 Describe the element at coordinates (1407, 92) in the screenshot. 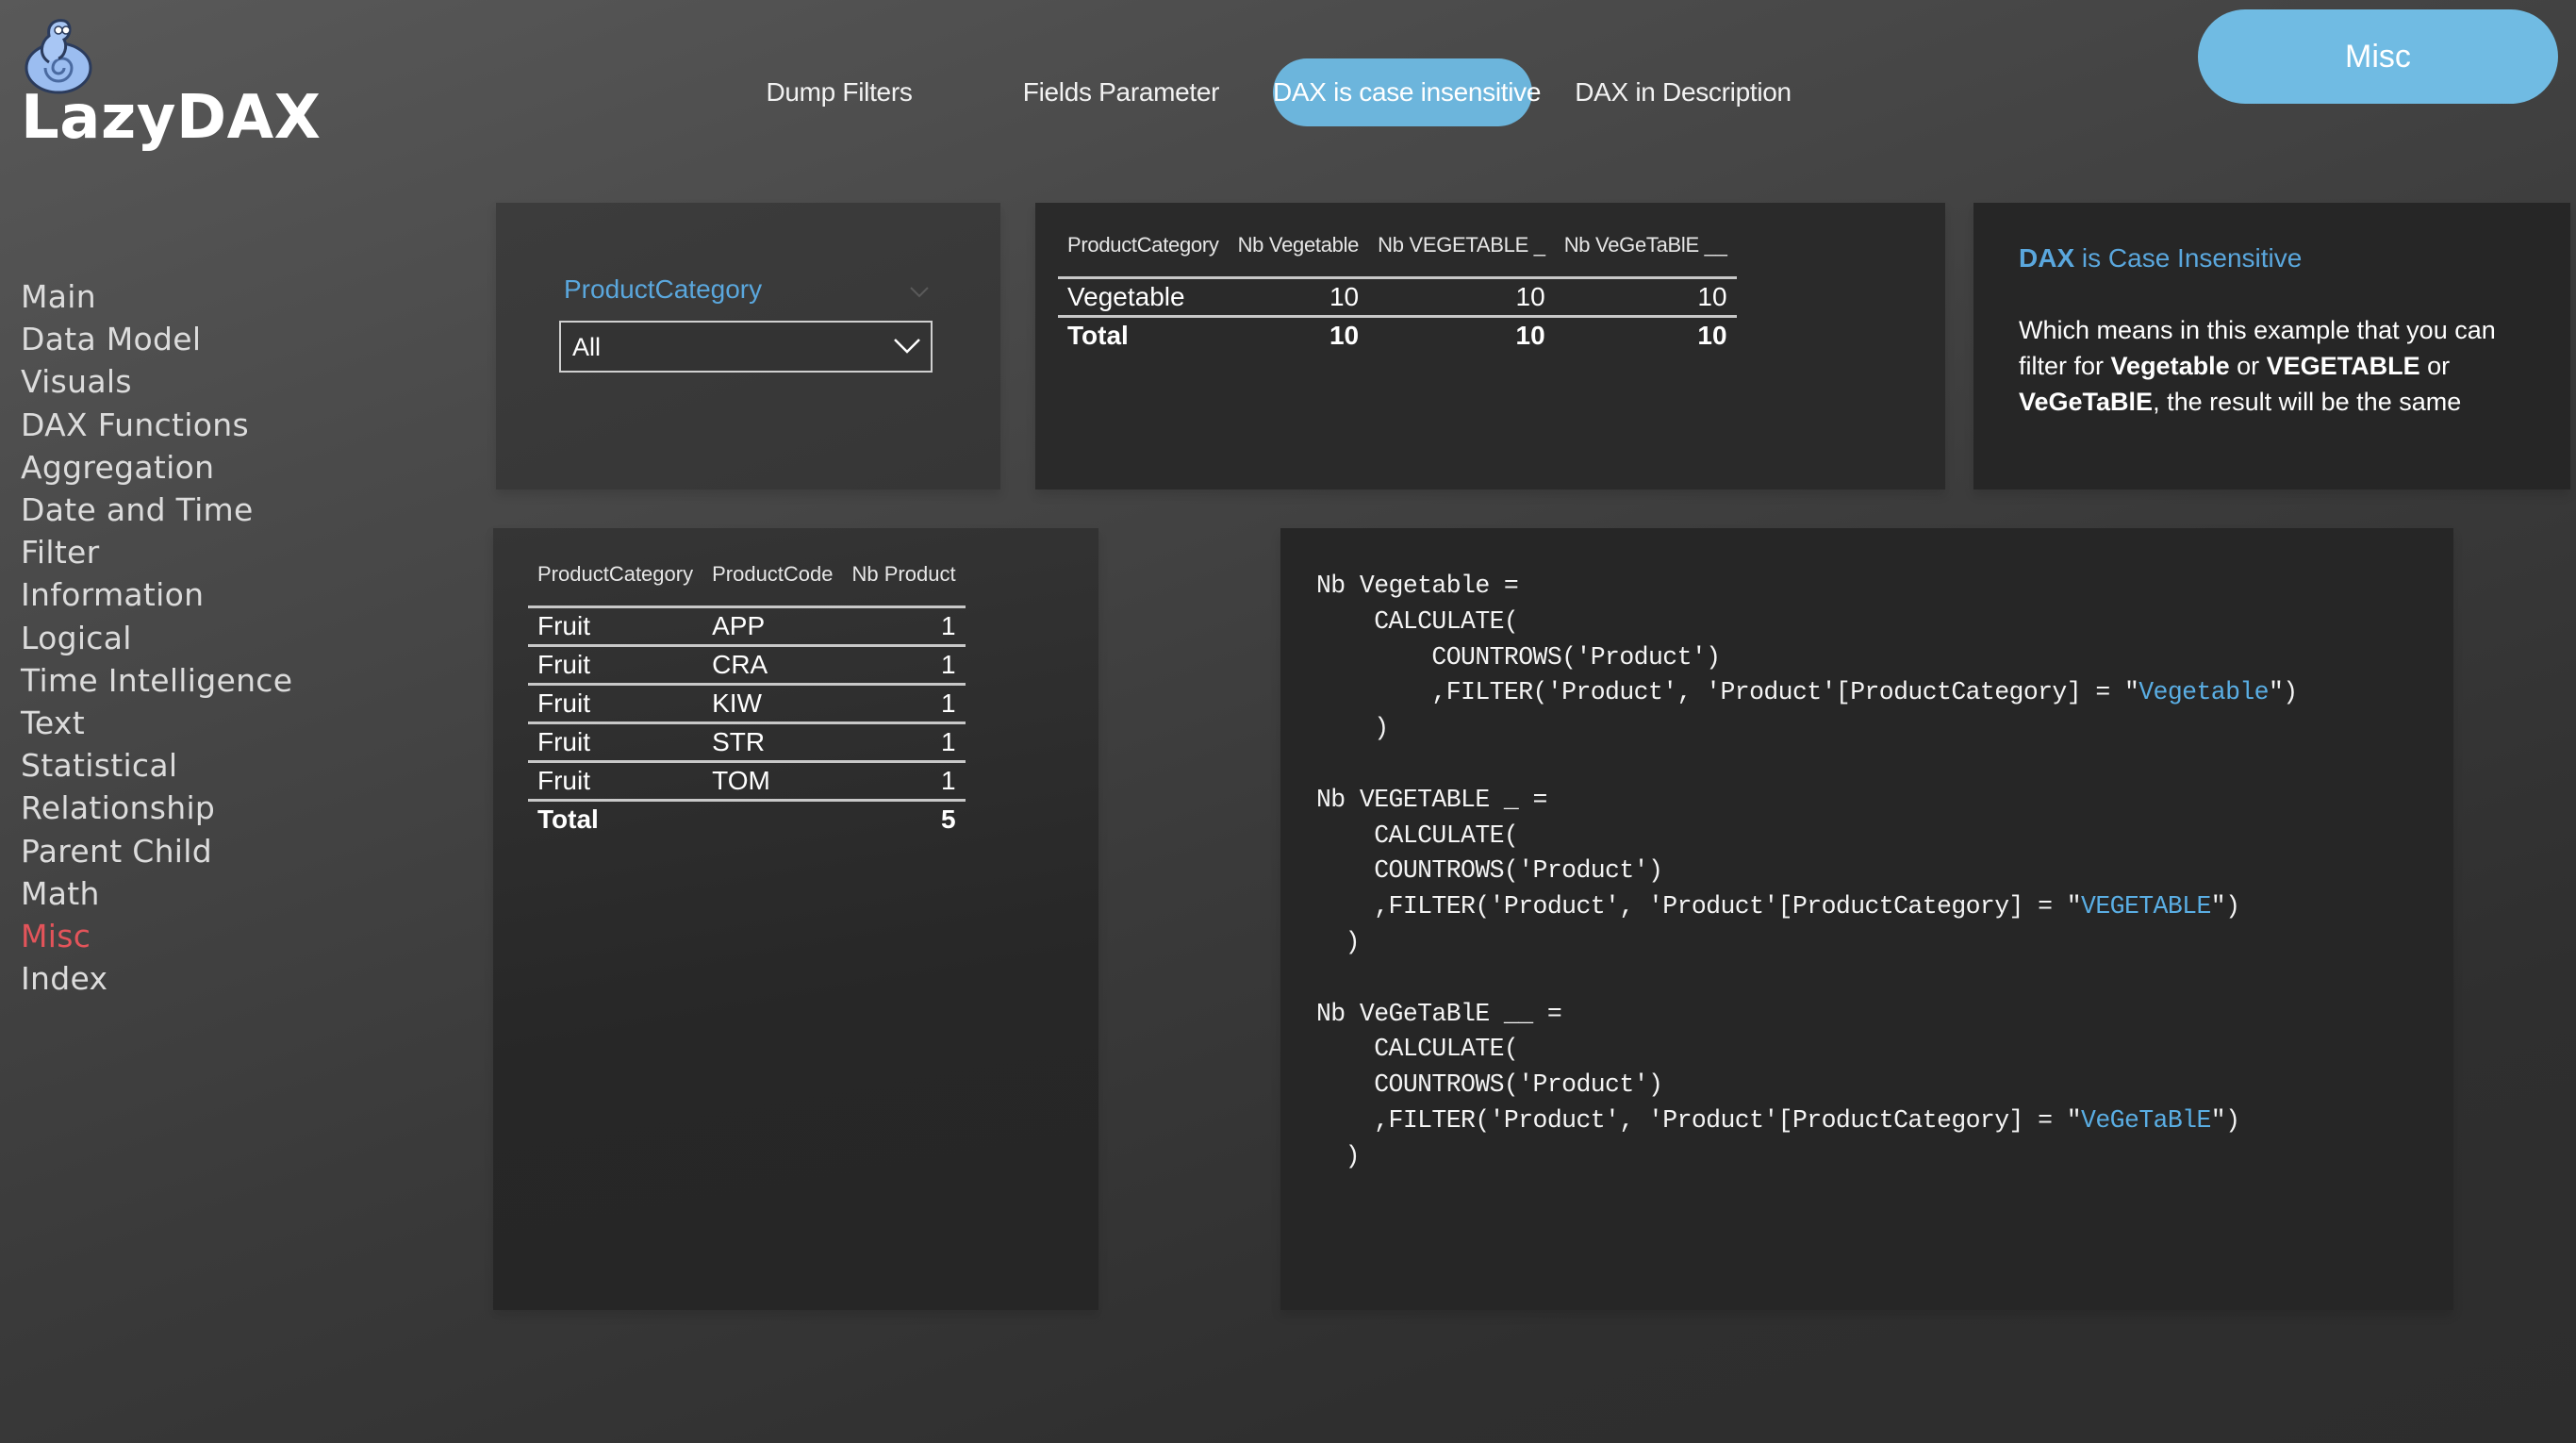

I see `nav-dax-case-insensitive: DAX is case insensitive` at that location.